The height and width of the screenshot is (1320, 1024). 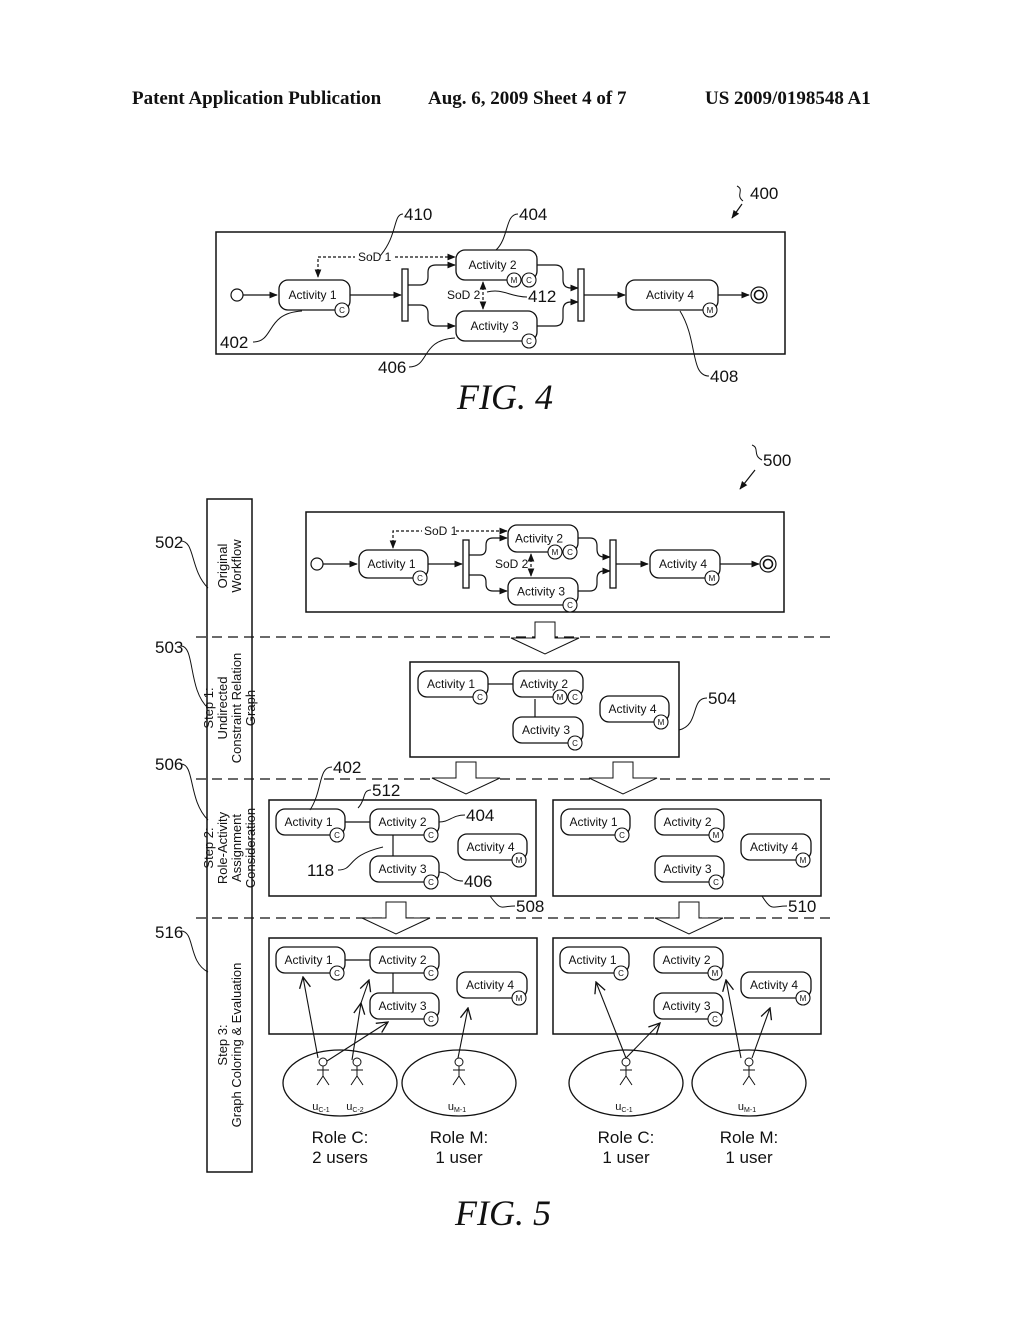 I want to click on step-label-line: Role-Activity, so click(x=222, y=847).